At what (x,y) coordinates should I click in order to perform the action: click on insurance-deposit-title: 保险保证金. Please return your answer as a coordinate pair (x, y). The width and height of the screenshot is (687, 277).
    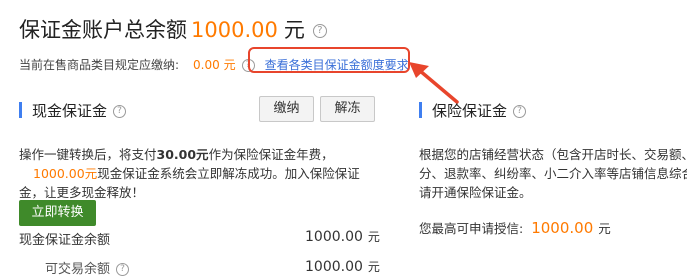
    Looking at the image, I should click on (473, 110).